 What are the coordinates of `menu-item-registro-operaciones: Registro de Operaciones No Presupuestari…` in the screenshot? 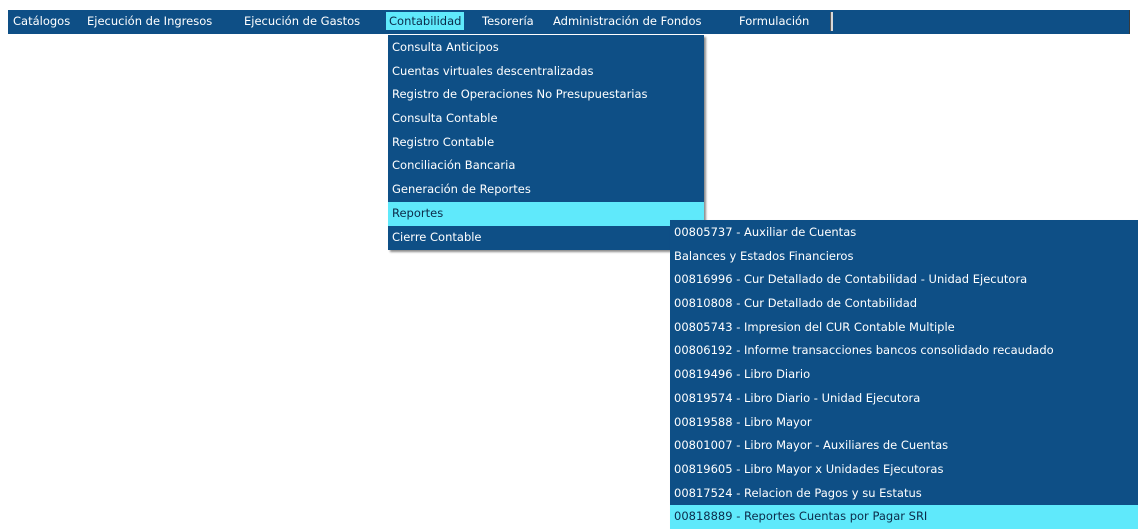 It's located at (546, 95).